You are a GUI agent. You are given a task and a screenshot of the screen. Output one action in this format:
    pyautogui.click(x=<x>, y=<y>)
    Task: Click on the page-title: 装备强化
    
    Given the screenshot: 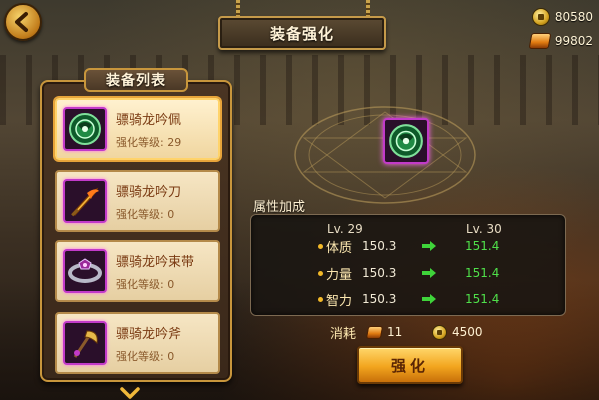 What is the action you would take?
    pyautogui.click(x=302, y=33)
    